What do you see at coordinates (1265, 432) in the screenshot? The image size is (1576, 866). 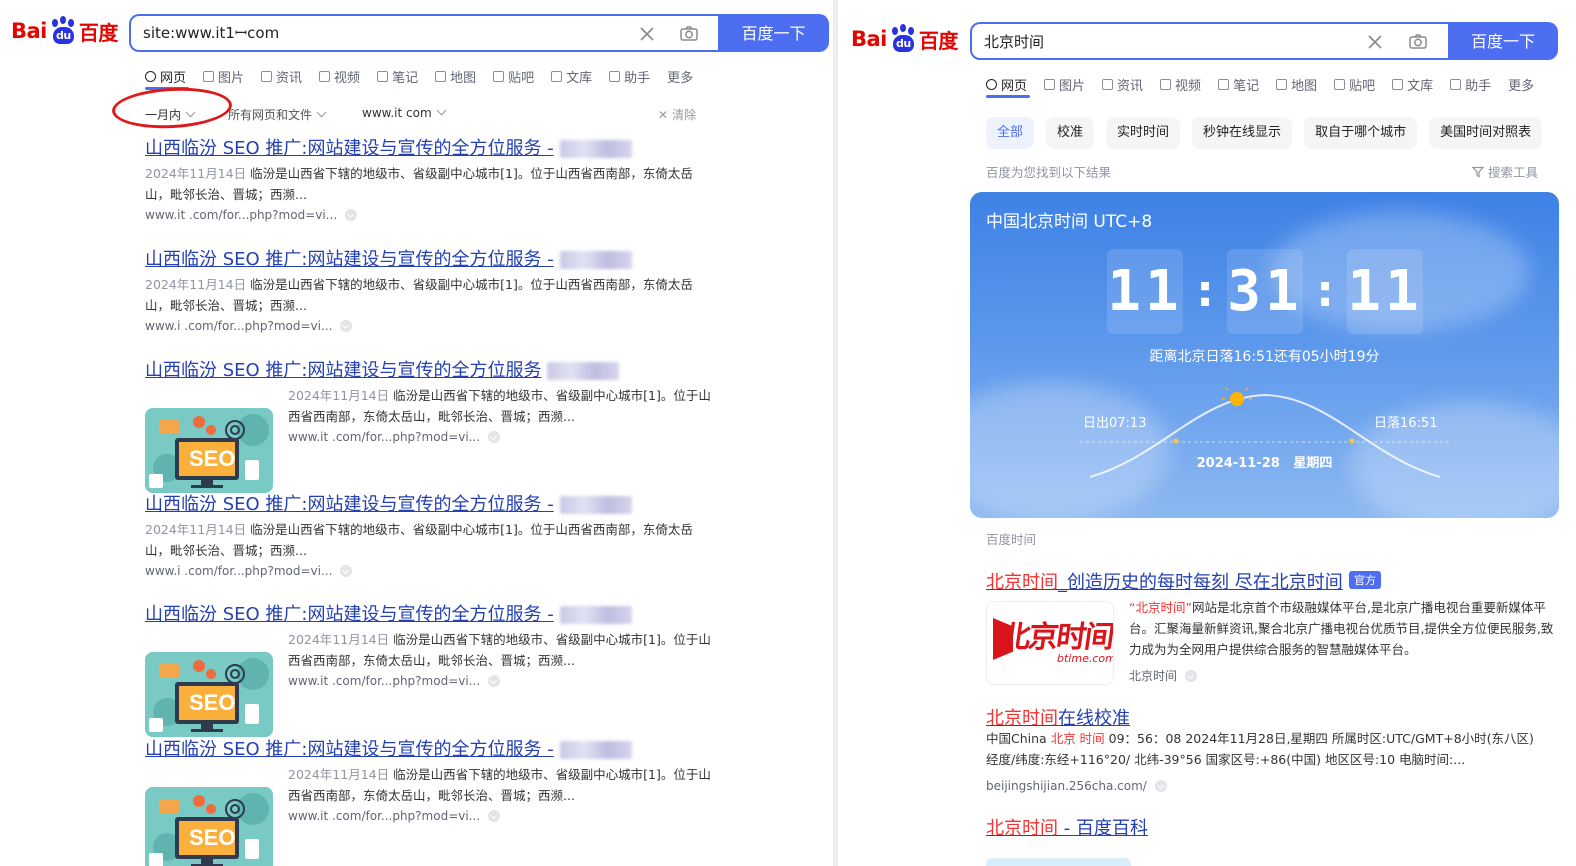 I see `sun-path-graph` at bounding box center [1265, 432].